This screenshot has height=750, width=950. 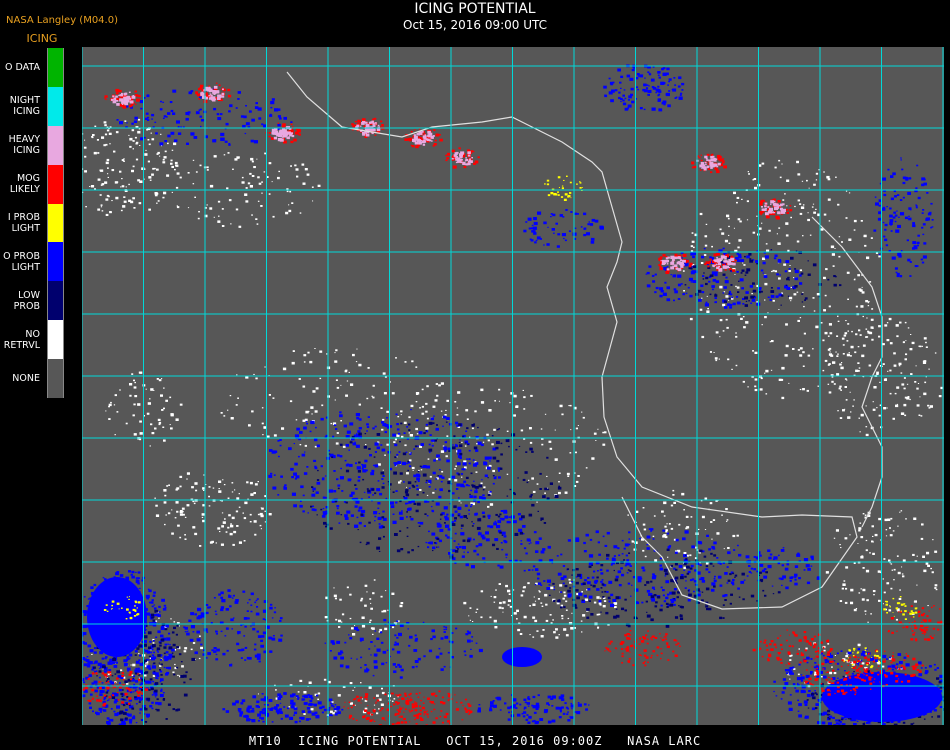 What do you see at coordinates (55, 262) in the screenshot?
I see `legend-swatch` at bounding box center [55, 262].